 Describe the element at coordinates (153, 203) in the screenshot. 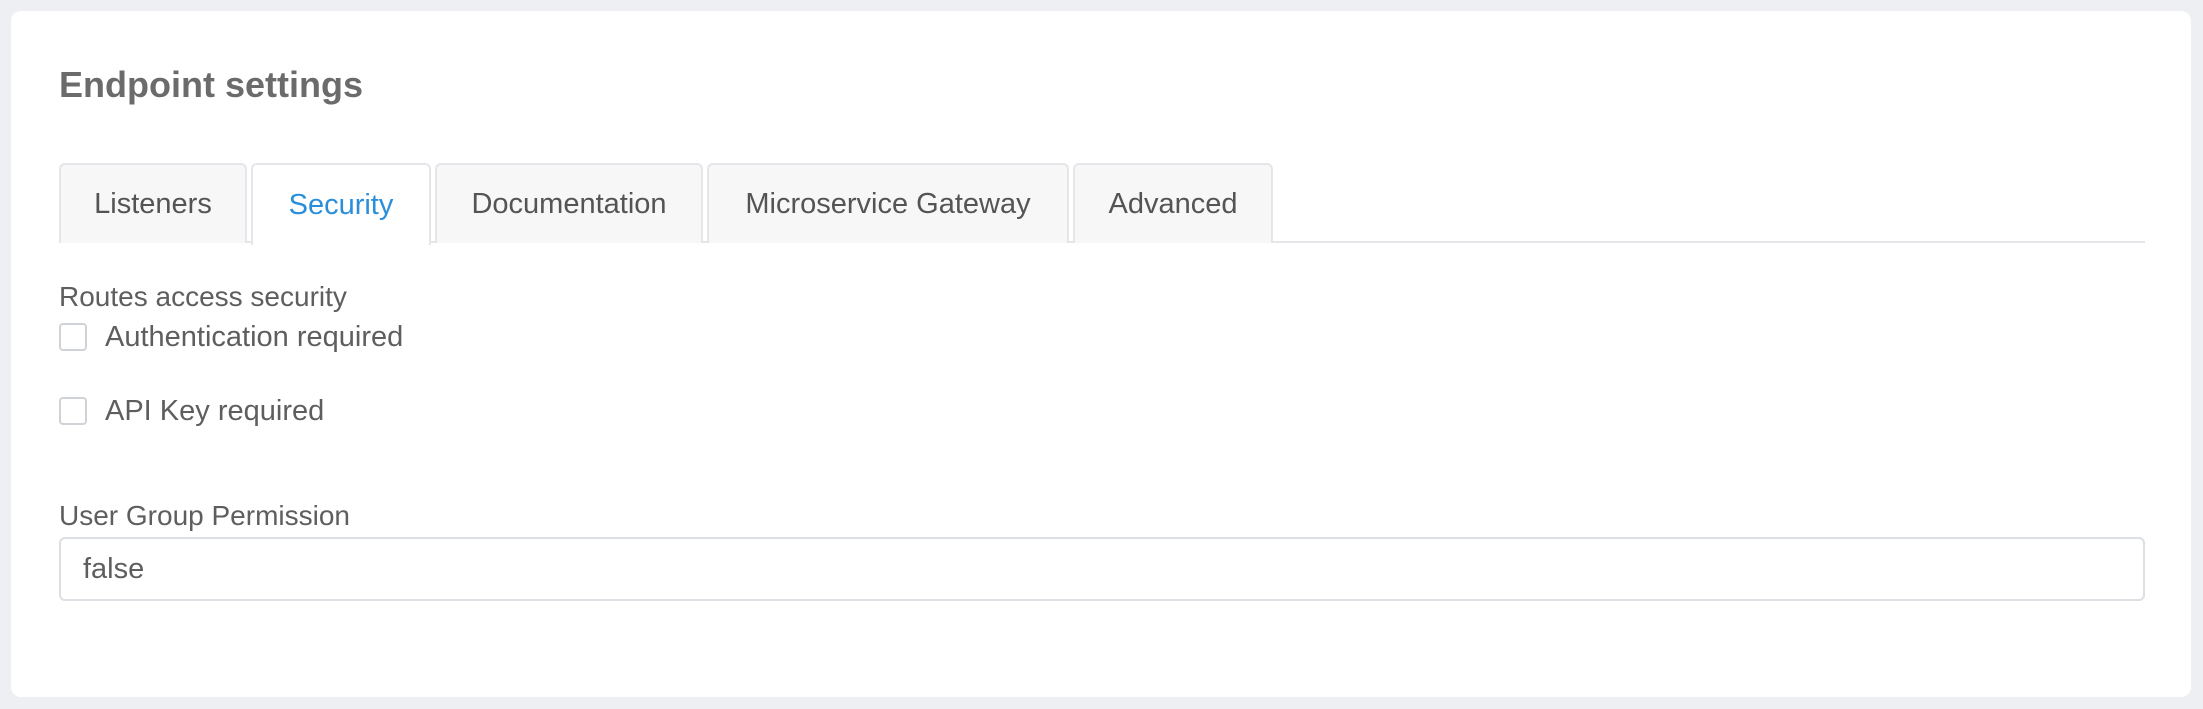

I see `tab-listeners: Listeners` at that location.